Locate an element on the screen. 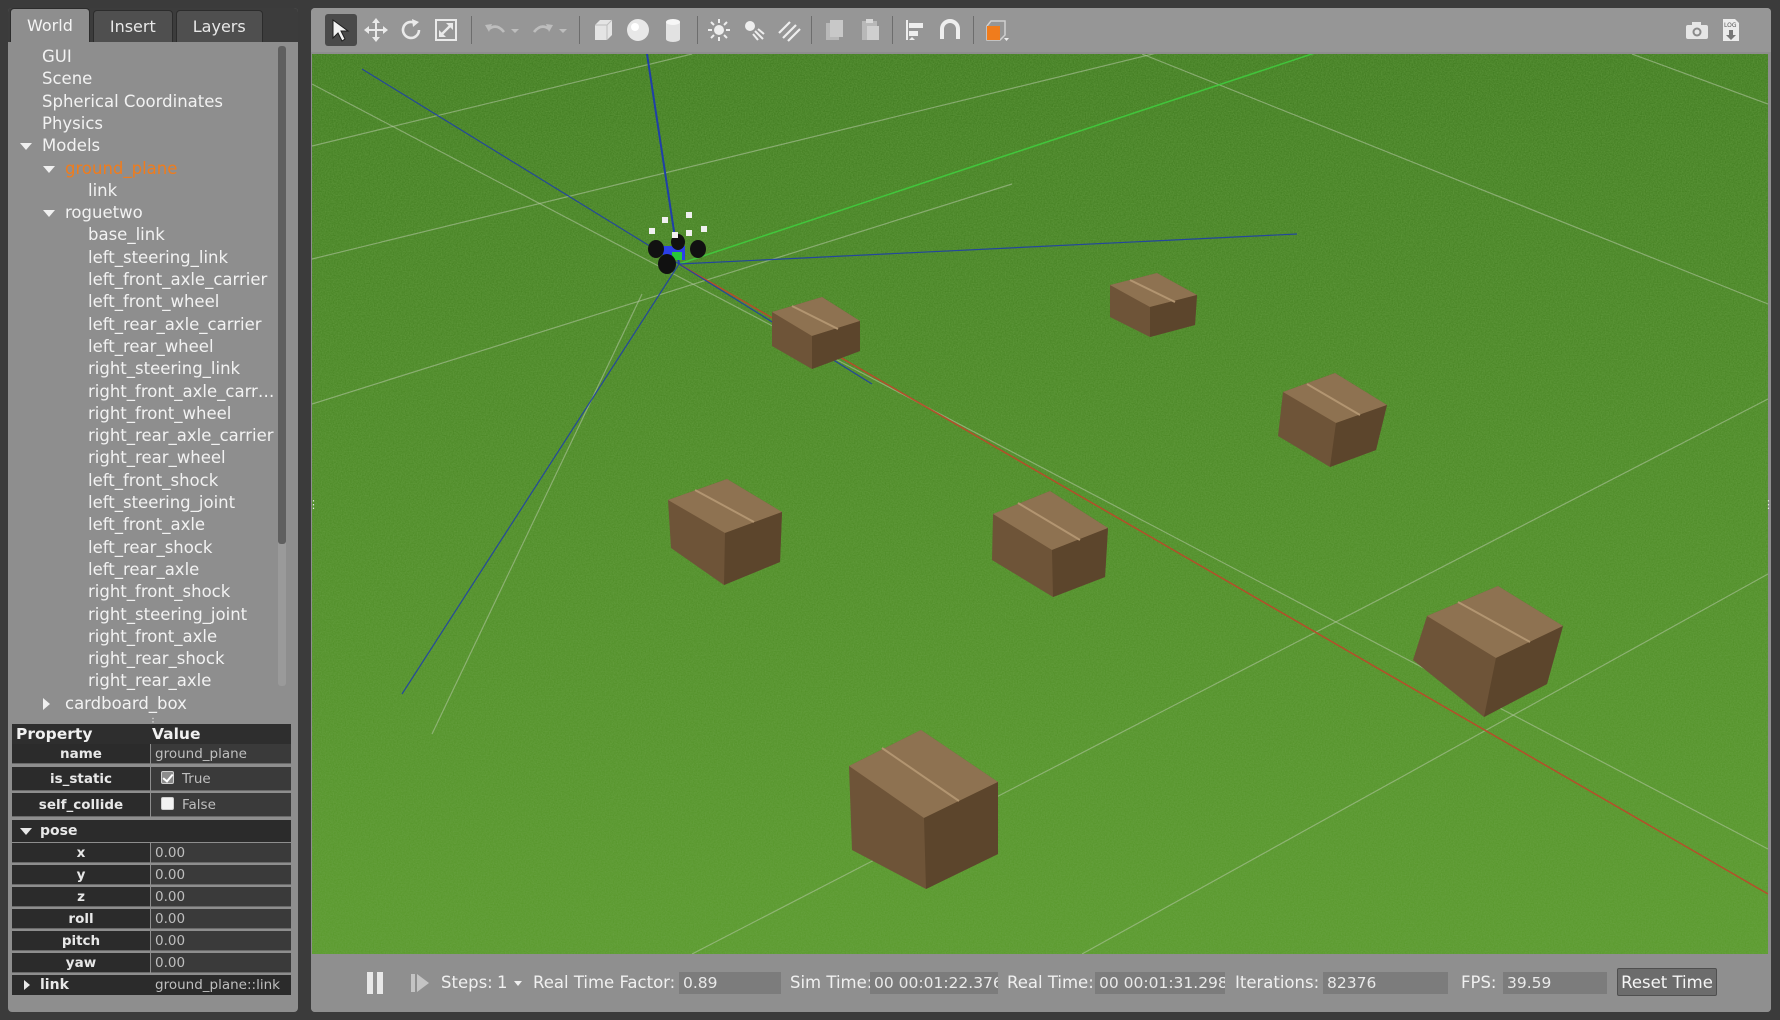 This screenshot has width=1780, height=1020. prop-row-self-collide: self_collide False is located at coordinates (151, 805).